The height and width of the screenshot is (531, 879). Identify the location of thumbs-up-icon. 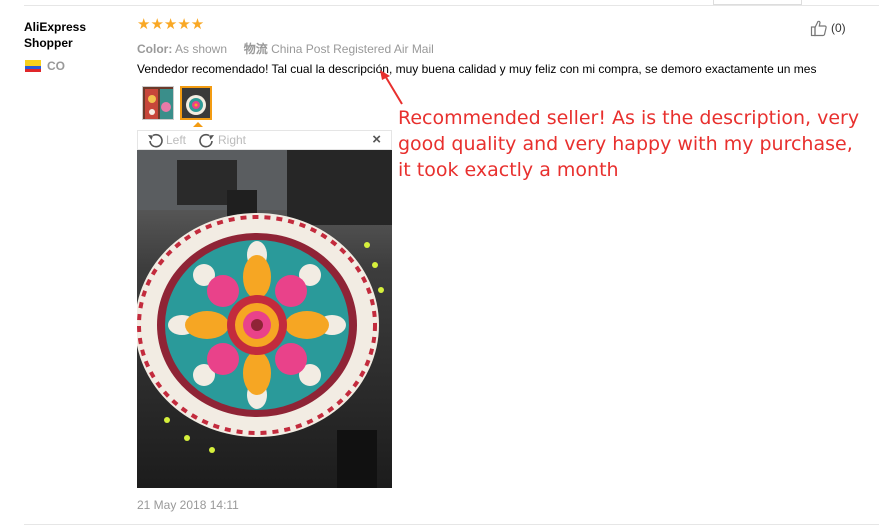
(819, 28).